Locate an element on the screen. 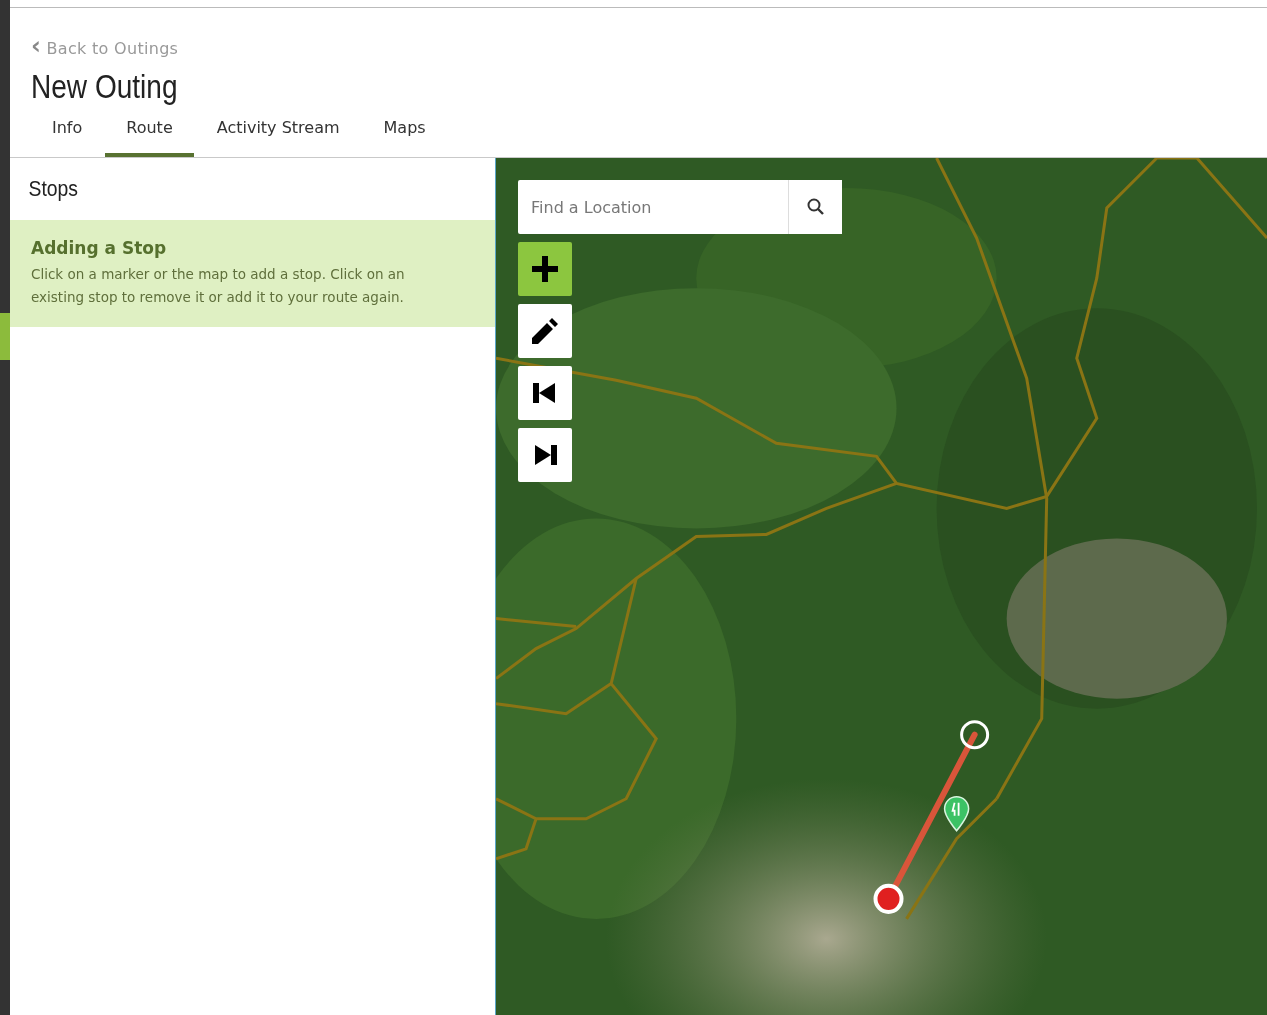 Image resolution: width=1267 pixels, height=1015 pixels. edit-tool-button is located at coordinates (545, 331).